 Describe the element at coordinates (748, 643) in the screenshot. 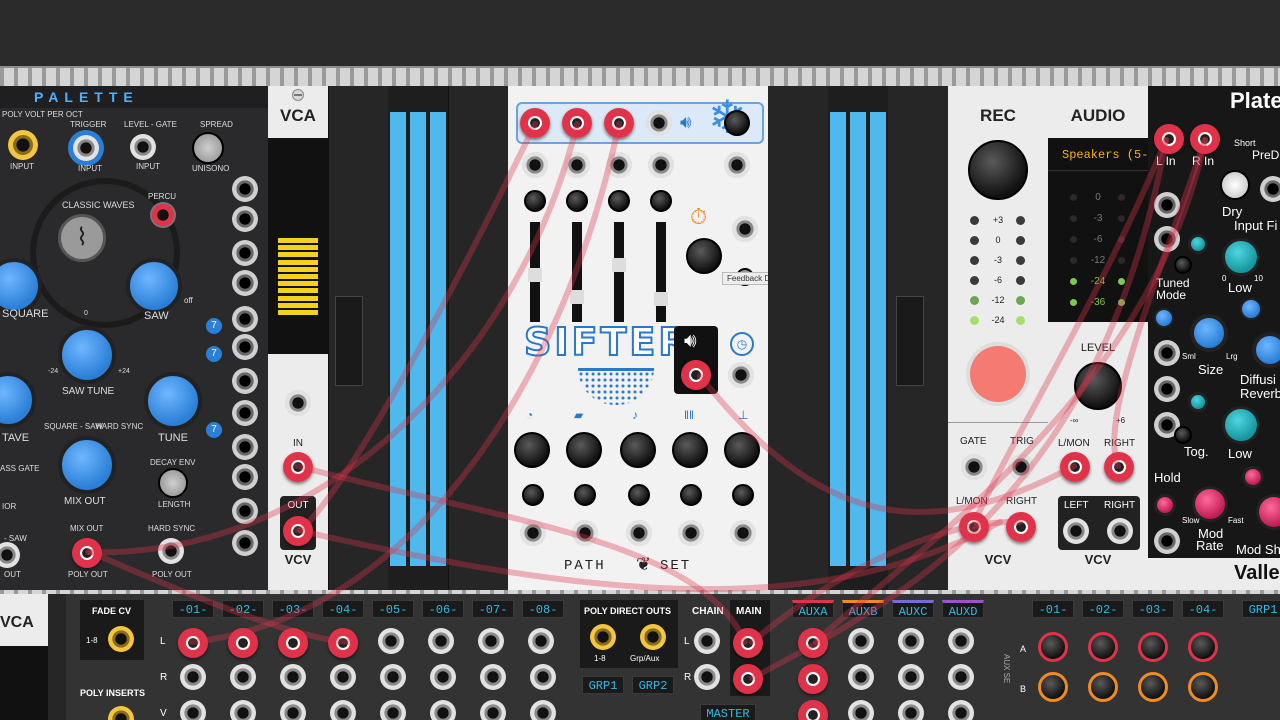

I see `main-l-plug` at that location.